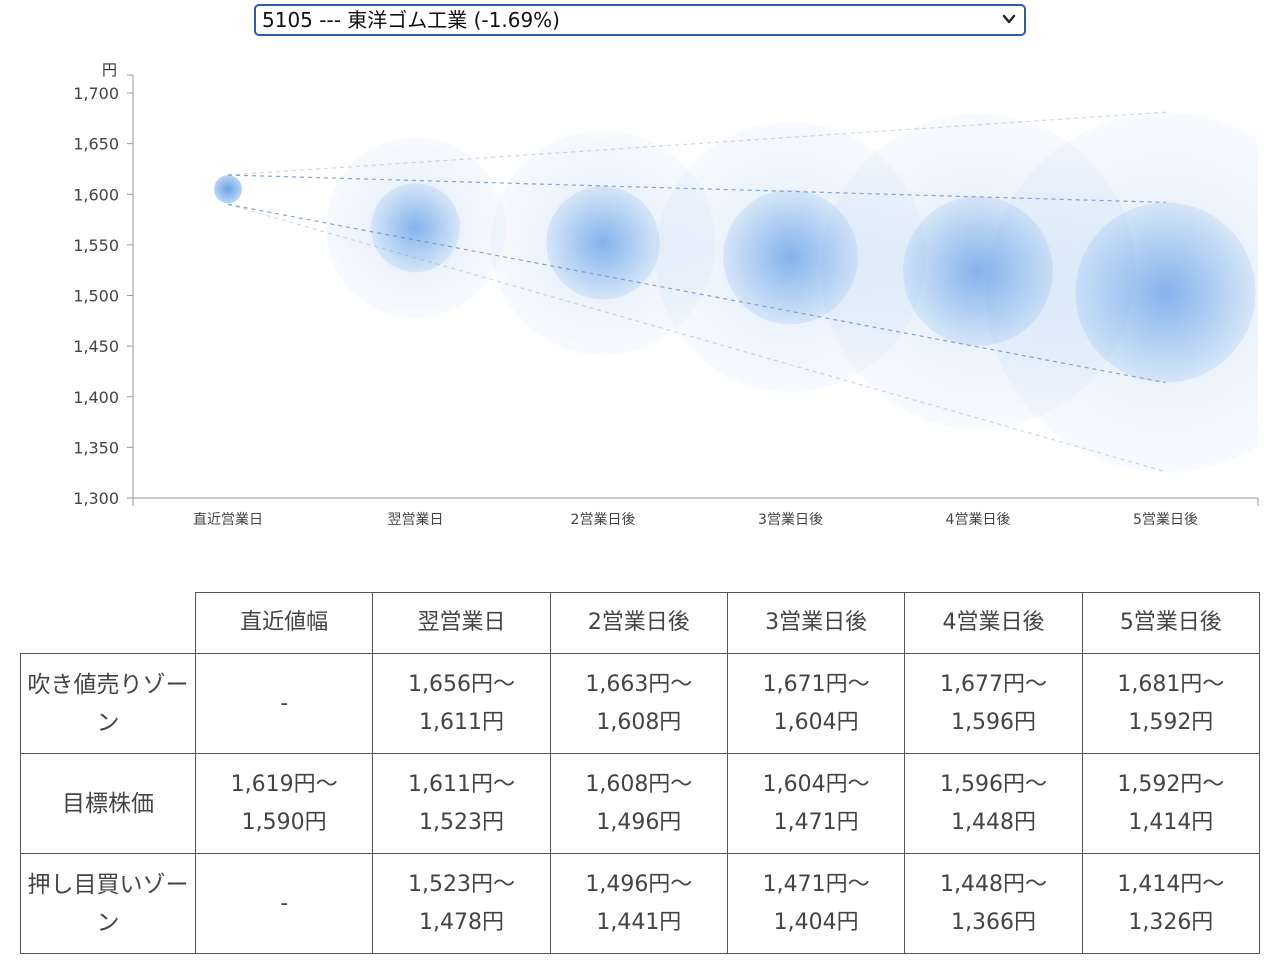  Describe the element at coordinates (1171, 784) in the screenshot. I see `cell-line: 1,592円〜` at that location.